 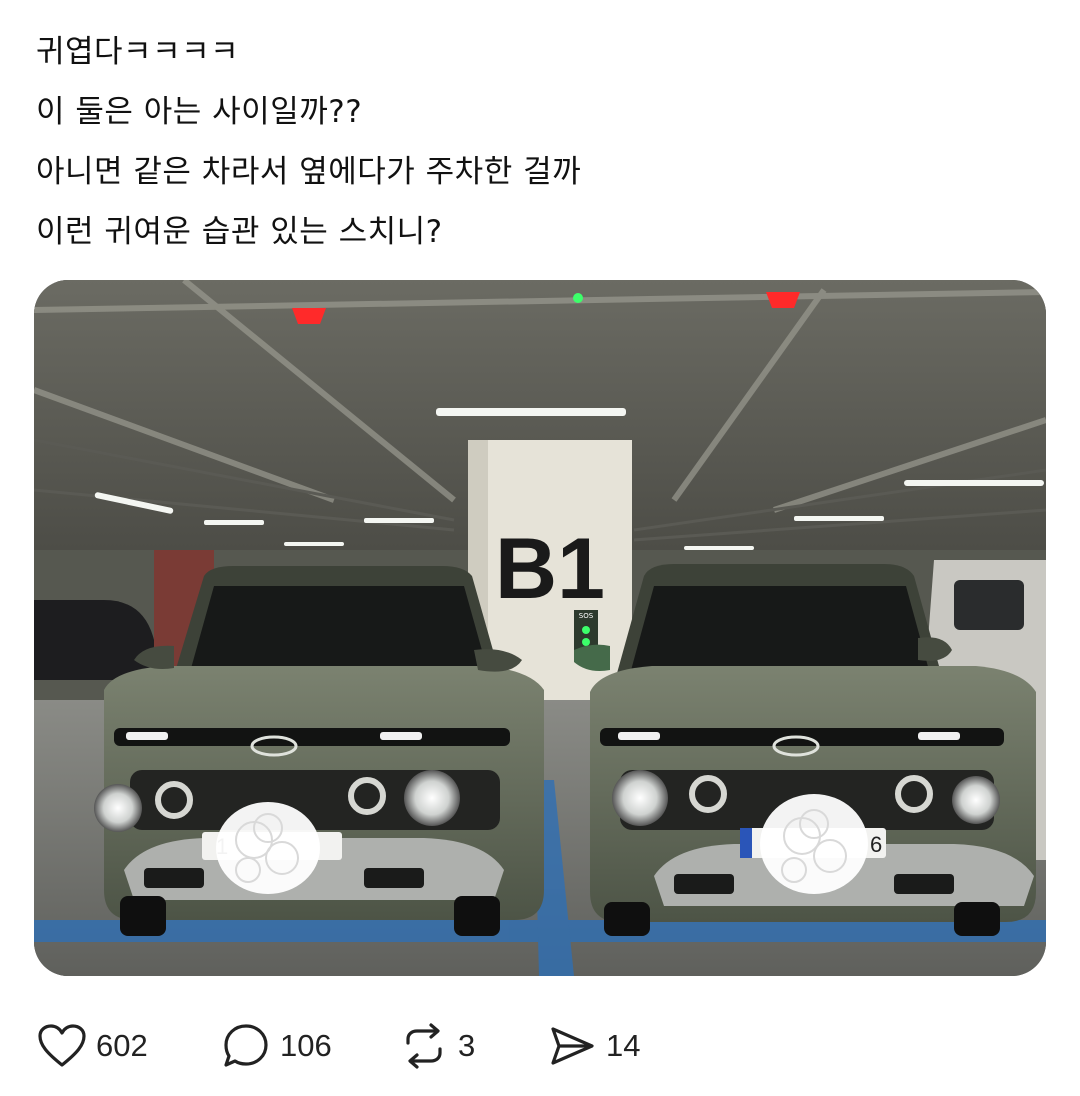 I want to click on like-button: 602, so click(x=128, y=1046).